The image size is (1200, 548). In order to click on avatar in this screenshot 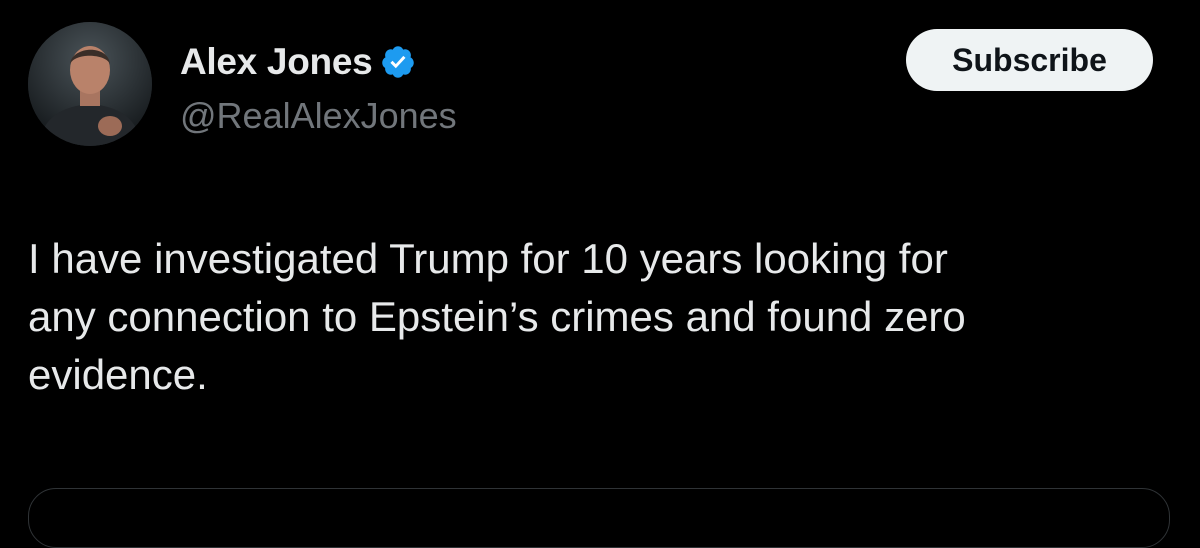, I will do `click(90, 84)`.